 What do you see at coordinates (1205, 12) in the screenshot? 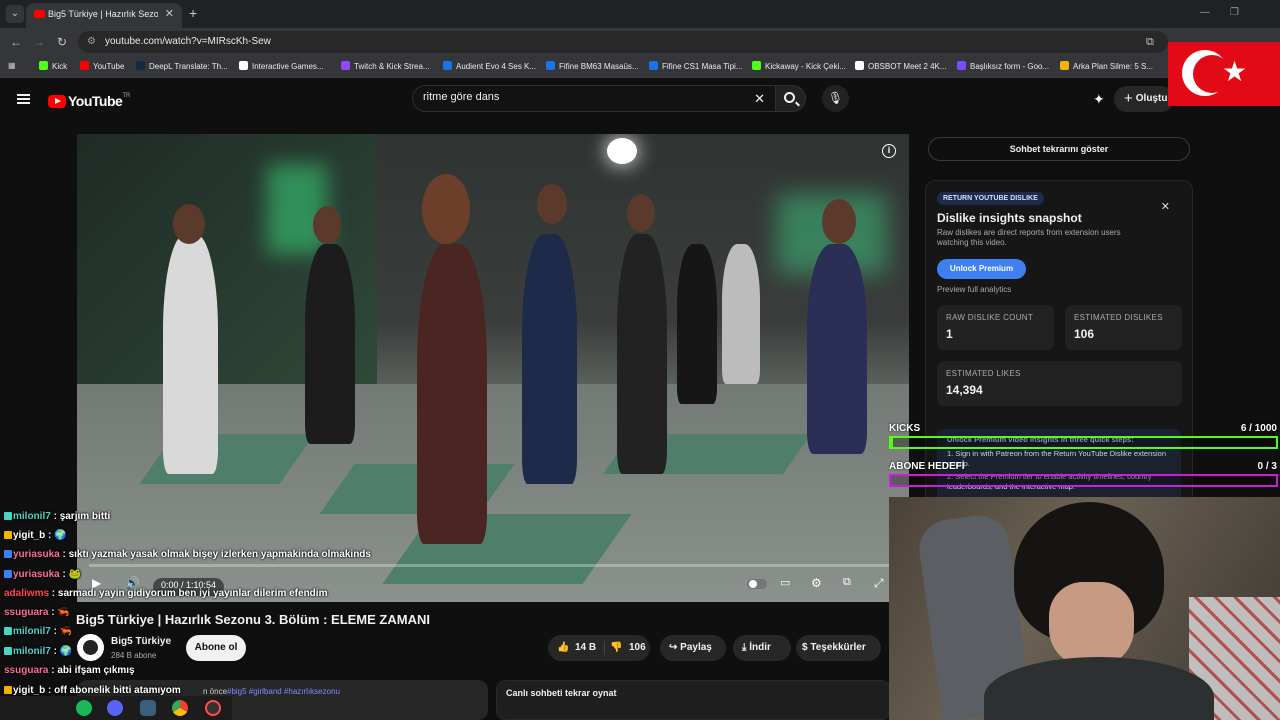
I see `minimize-icon: —` at bounding box center [1205, 12].